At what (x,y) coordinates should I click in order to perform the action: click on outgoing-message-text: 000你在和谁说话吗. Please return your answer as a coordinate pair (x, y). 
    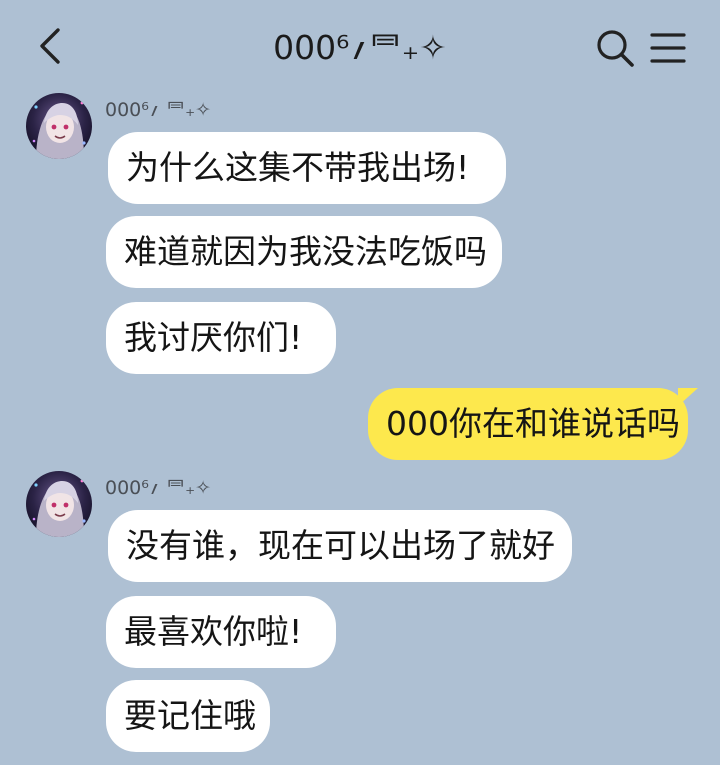
    Looking at the image, I should click on (533, 423).